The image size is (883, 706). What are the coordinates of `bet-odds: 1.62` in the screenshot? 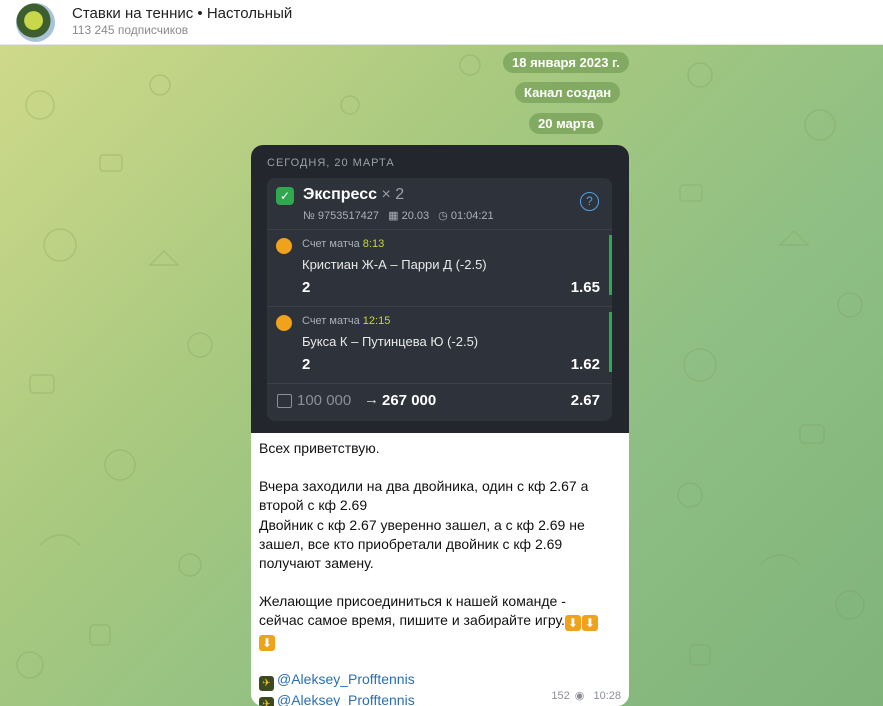 It's located at (585, 364).